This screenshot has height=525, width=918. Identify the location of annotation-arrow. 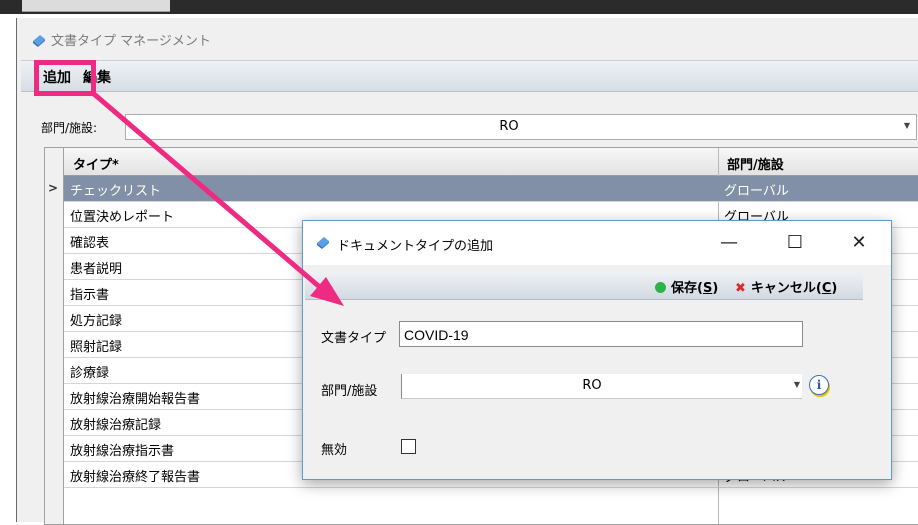
(217, 198).